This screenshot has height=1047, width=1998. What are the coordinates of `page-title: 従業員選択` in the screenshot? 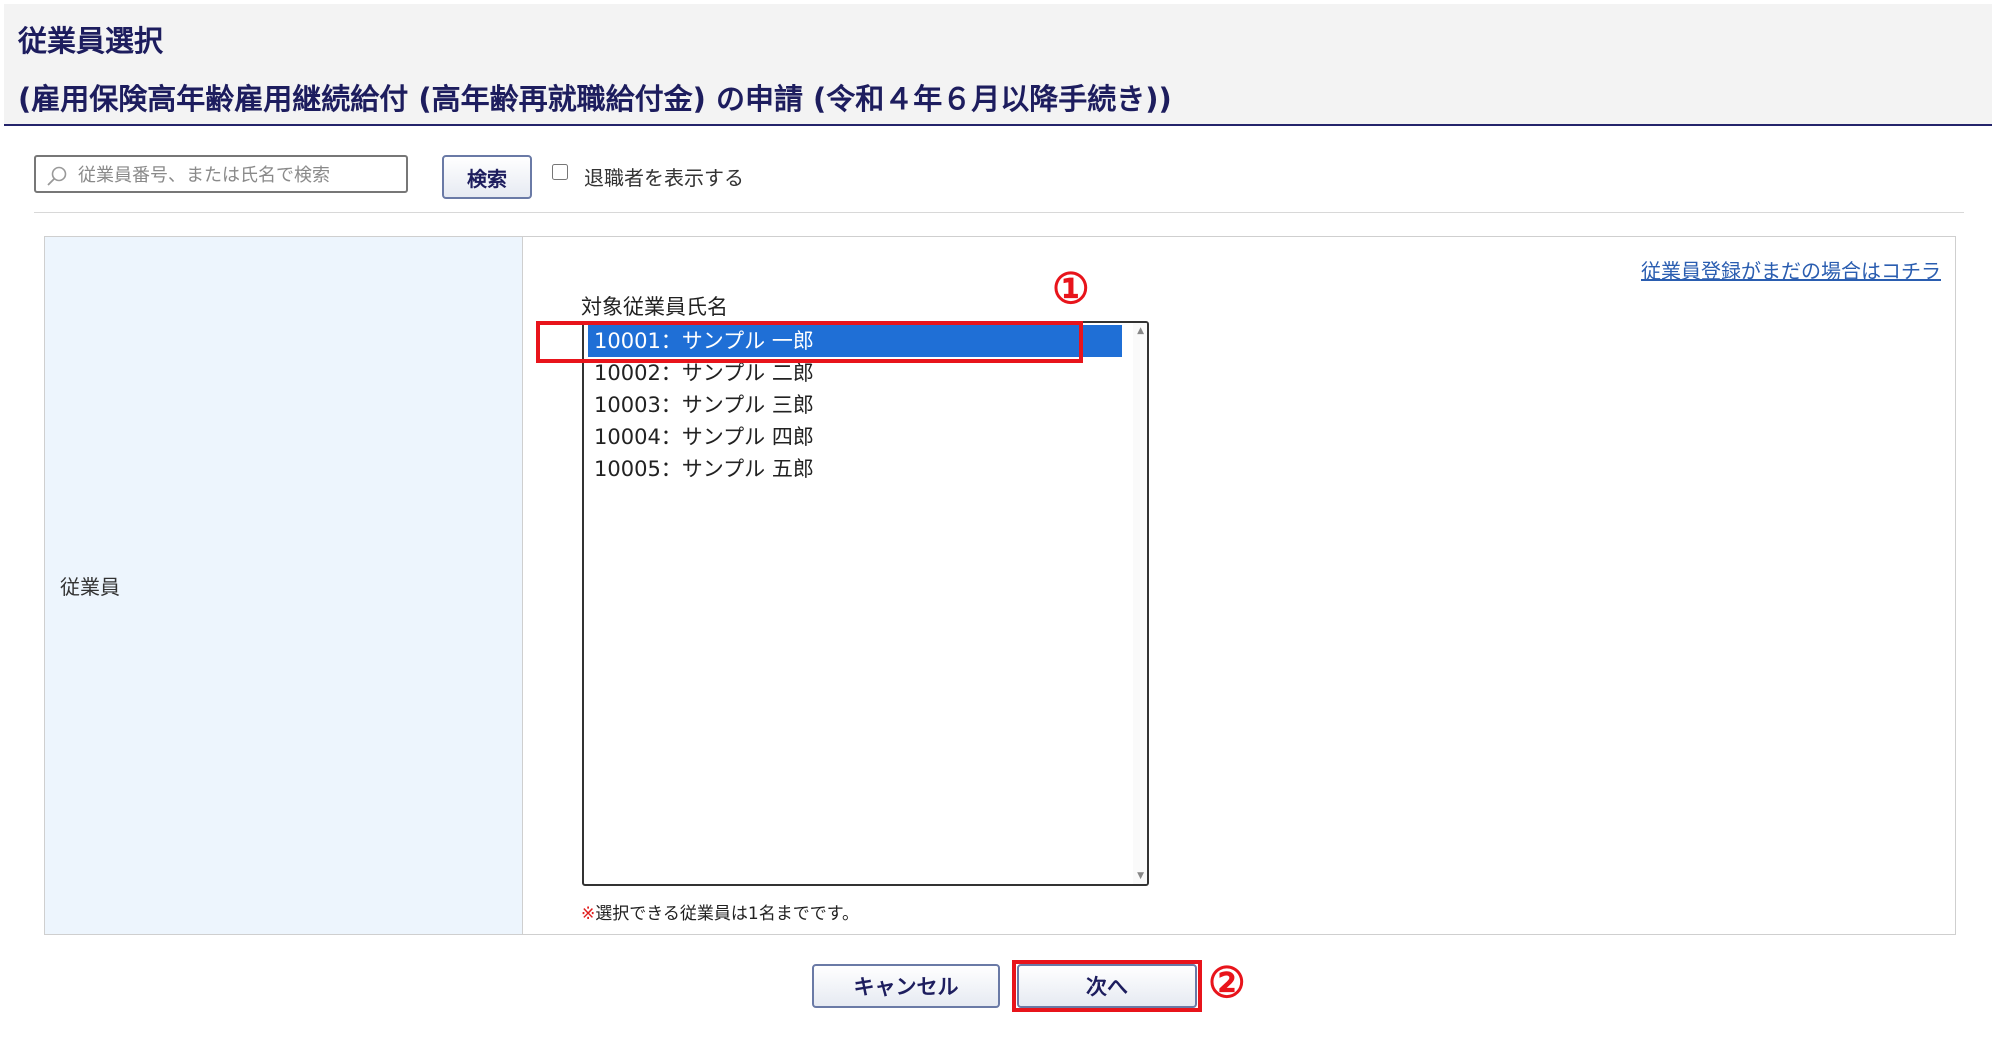 It's located at (91, 41).